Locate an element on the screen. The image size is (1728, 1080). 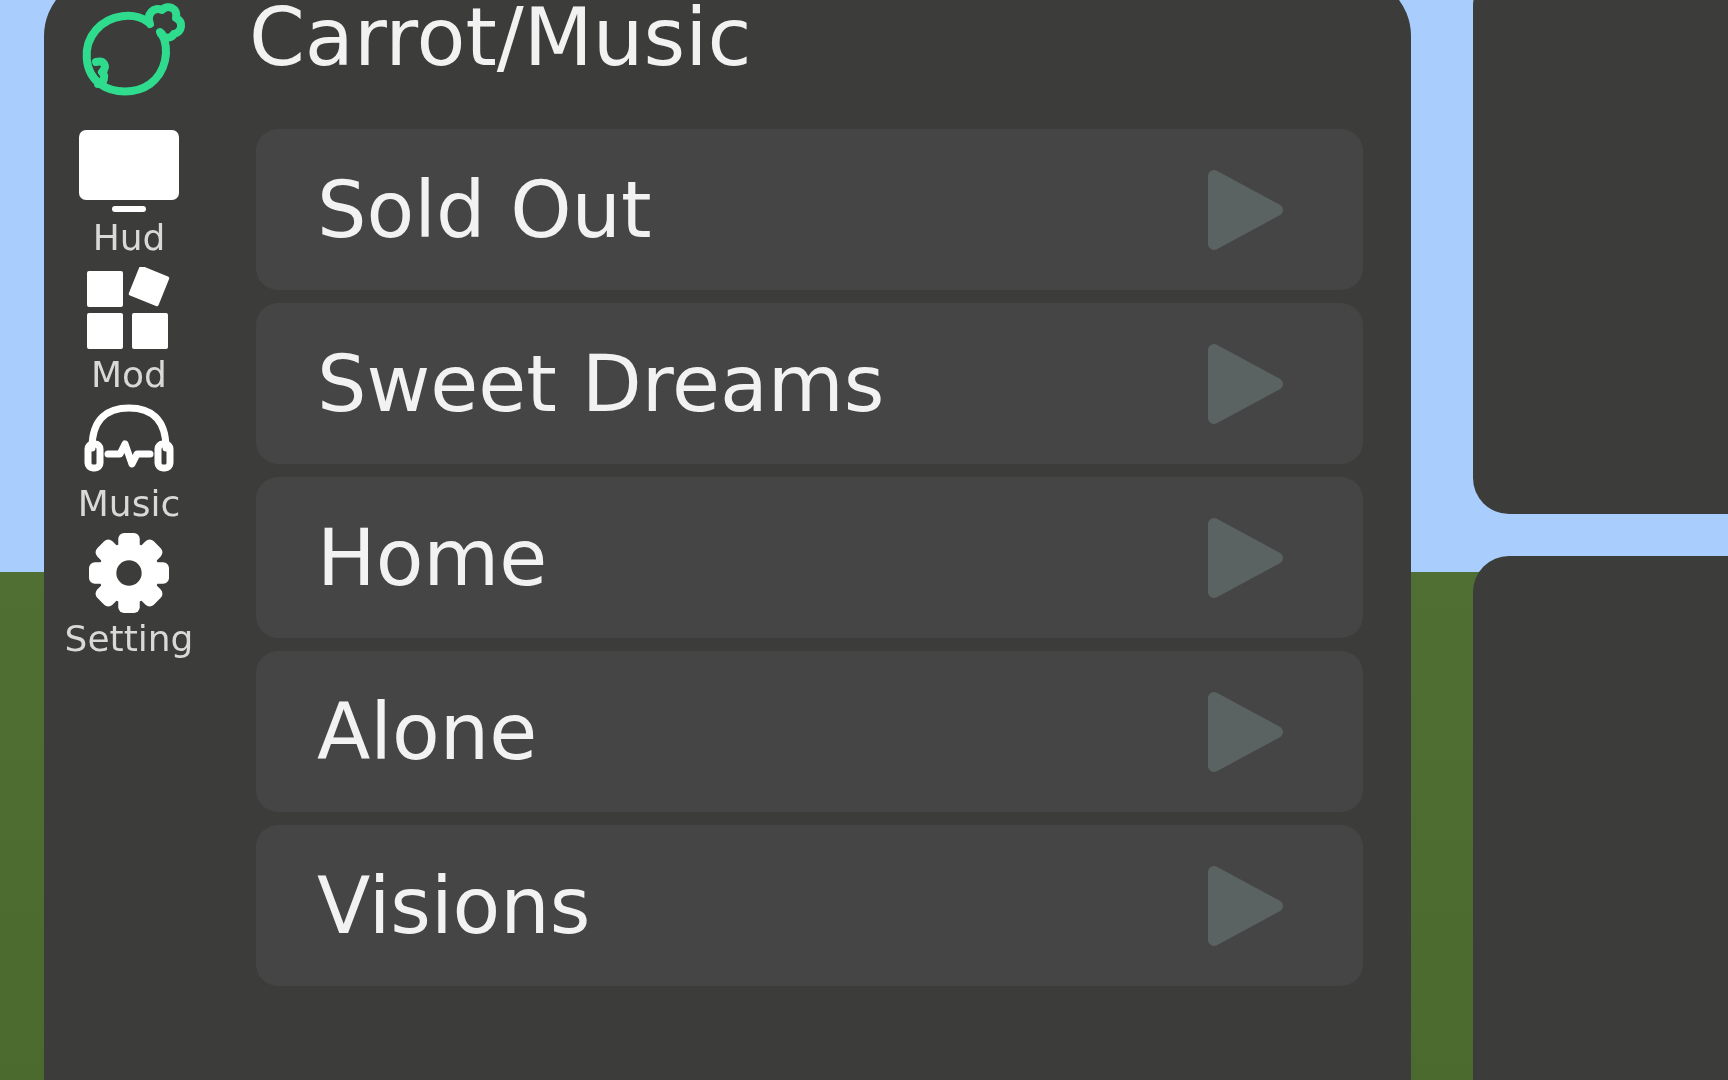
song-title: Sold Out is located at coordinates (484, 209).